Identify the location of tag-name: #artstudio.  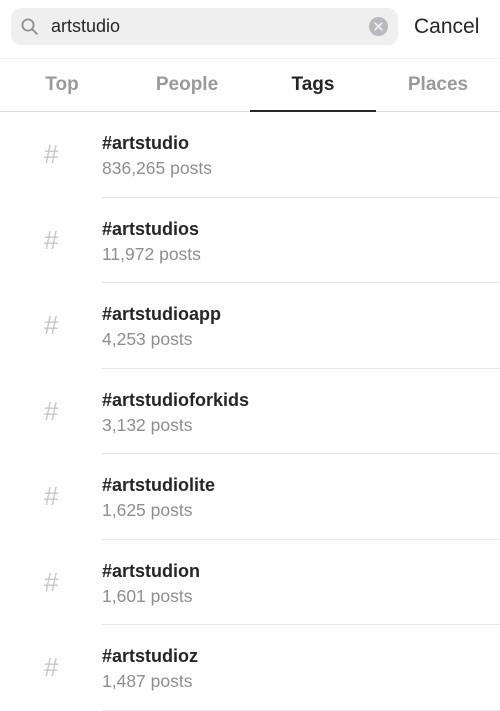
(146, 143).